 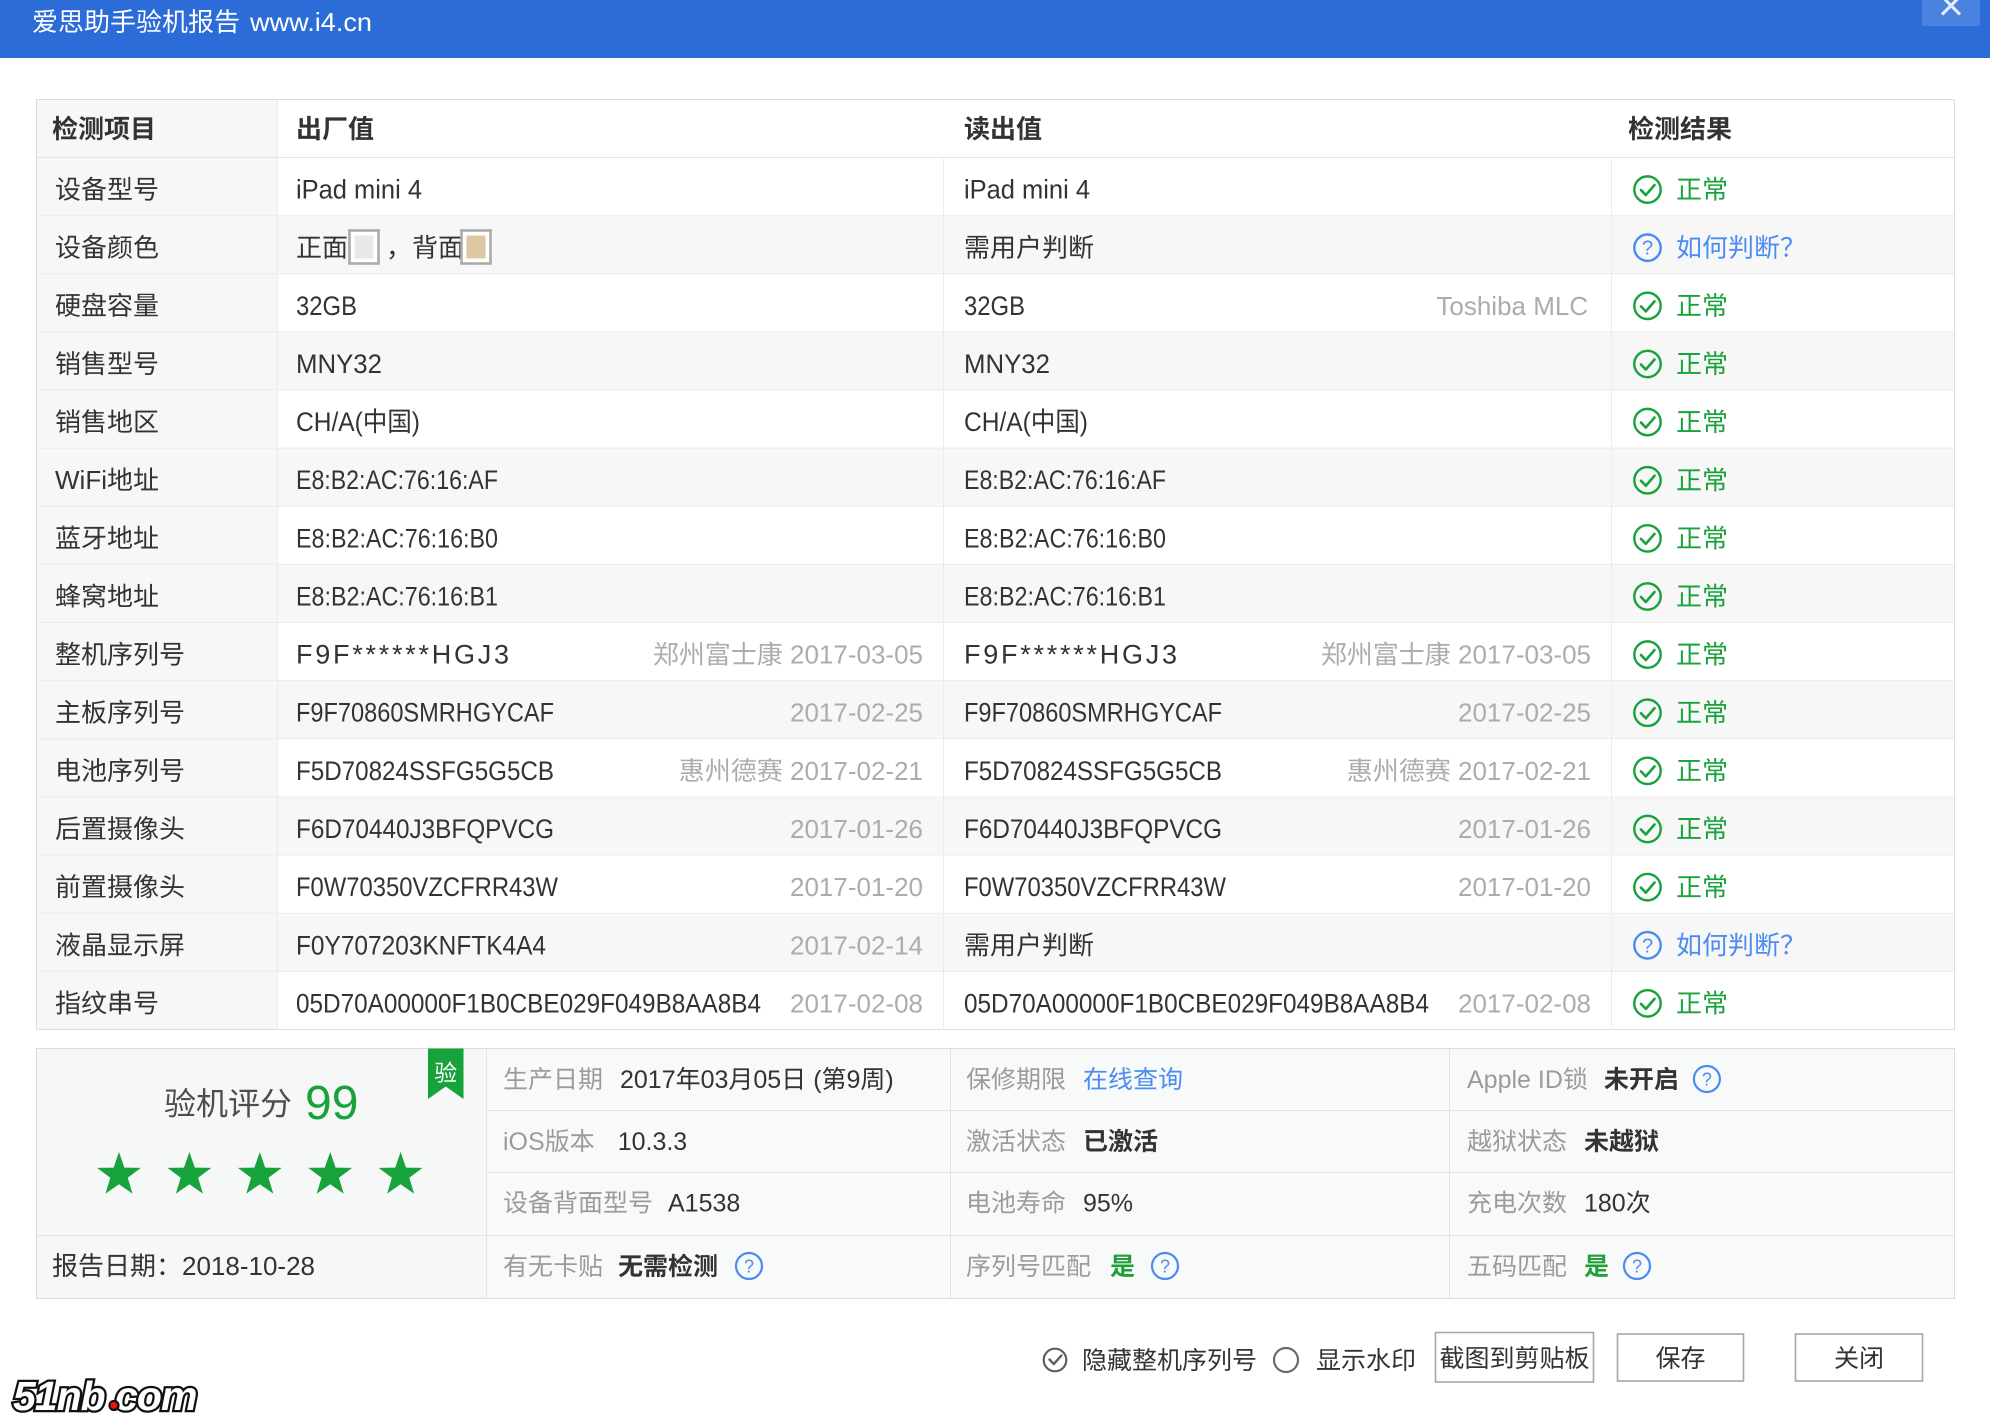 What do you see at coordinates (331, 1103) in the screenshot?
I see `svg-text: 99` at bounding box center [331, 1103].